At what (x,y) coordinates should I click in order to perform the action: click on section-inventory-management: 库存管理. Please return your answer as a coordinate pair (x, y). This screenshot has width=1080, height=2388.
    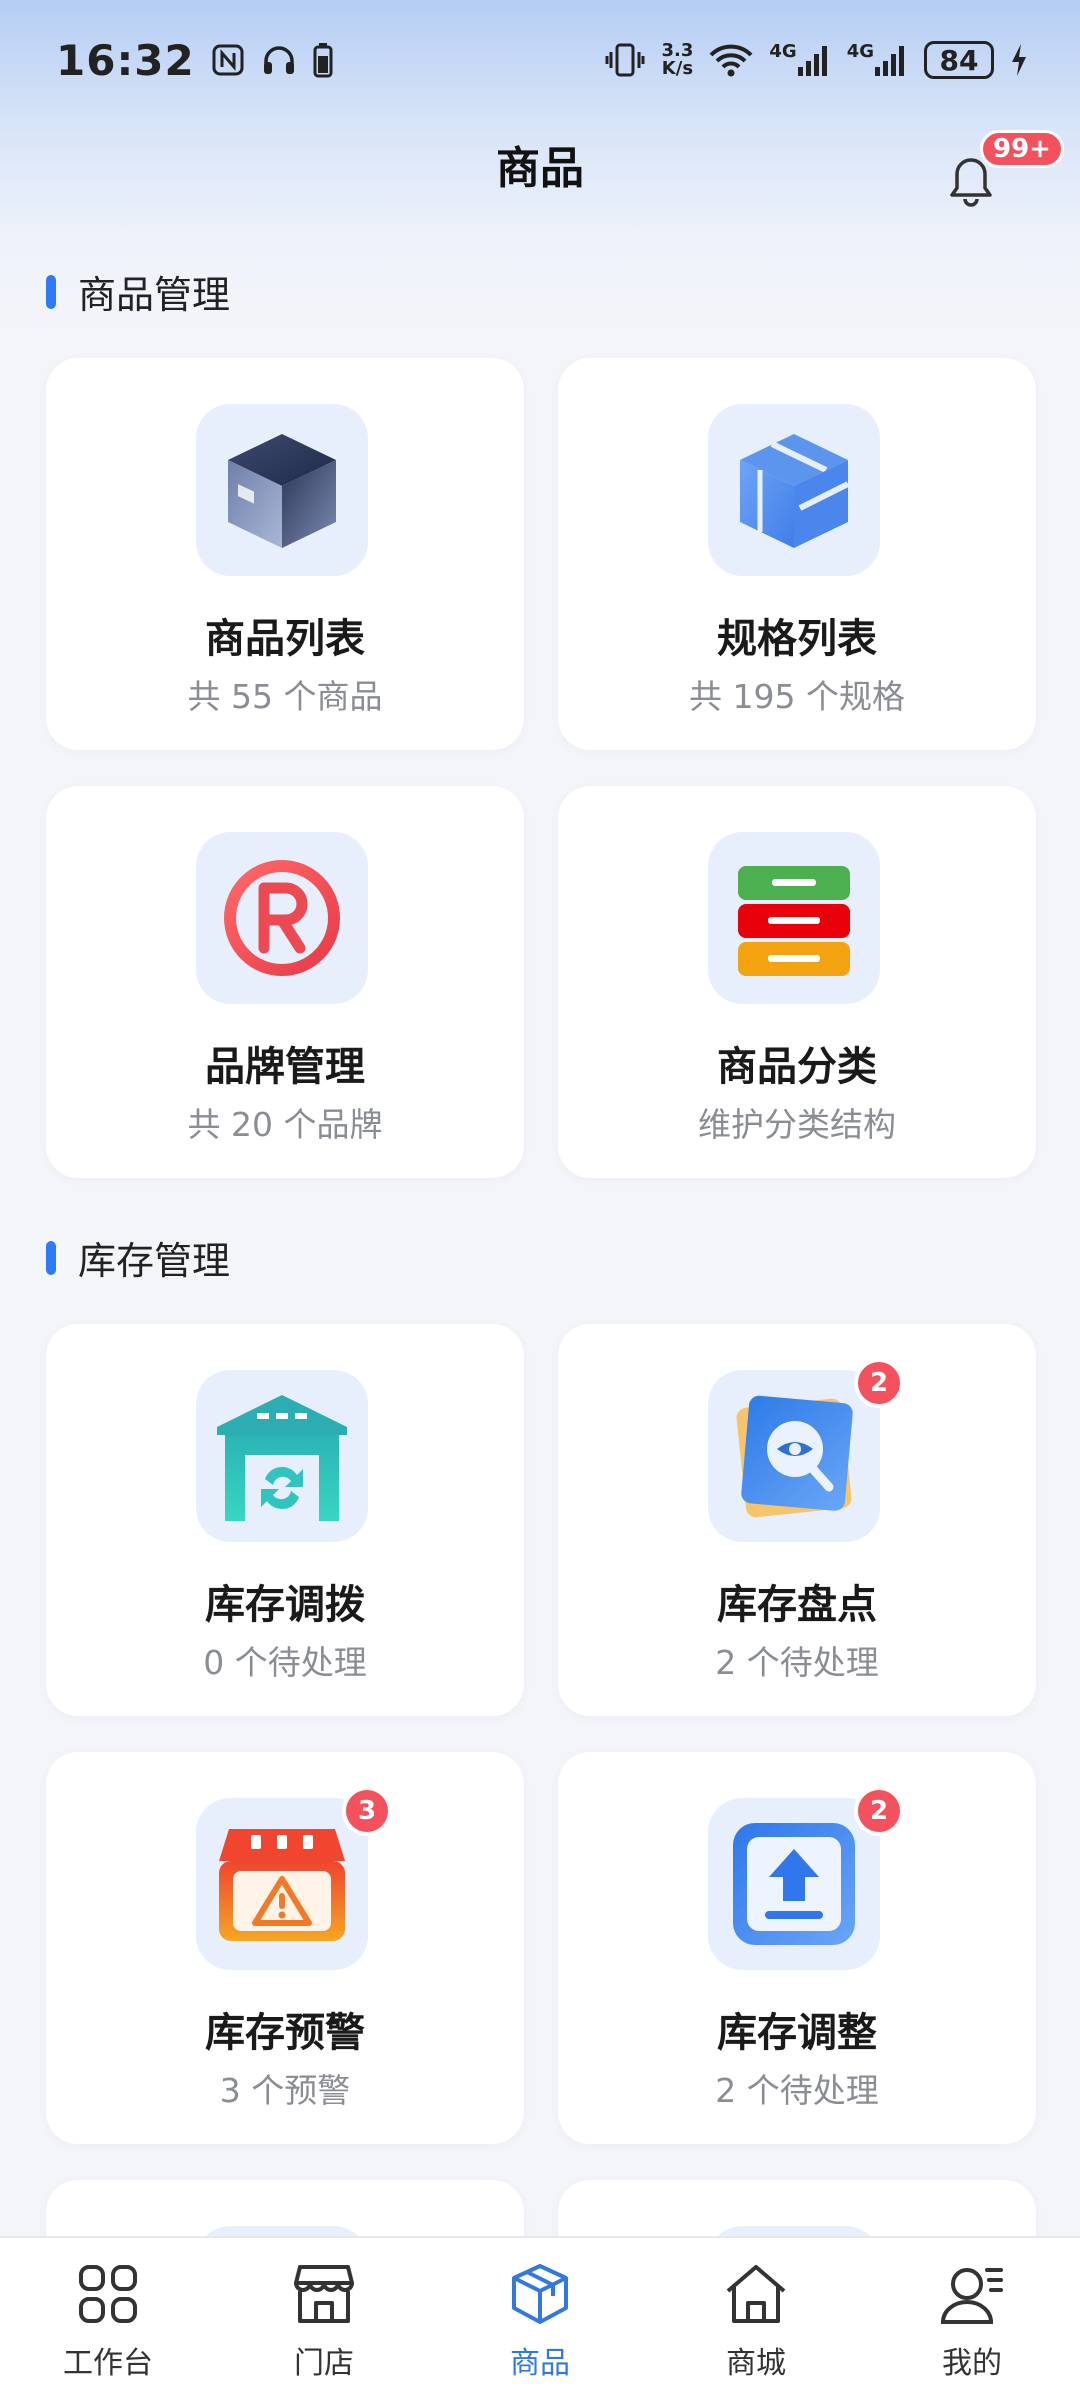
    Looking at the image, I should click on (138, 1257).